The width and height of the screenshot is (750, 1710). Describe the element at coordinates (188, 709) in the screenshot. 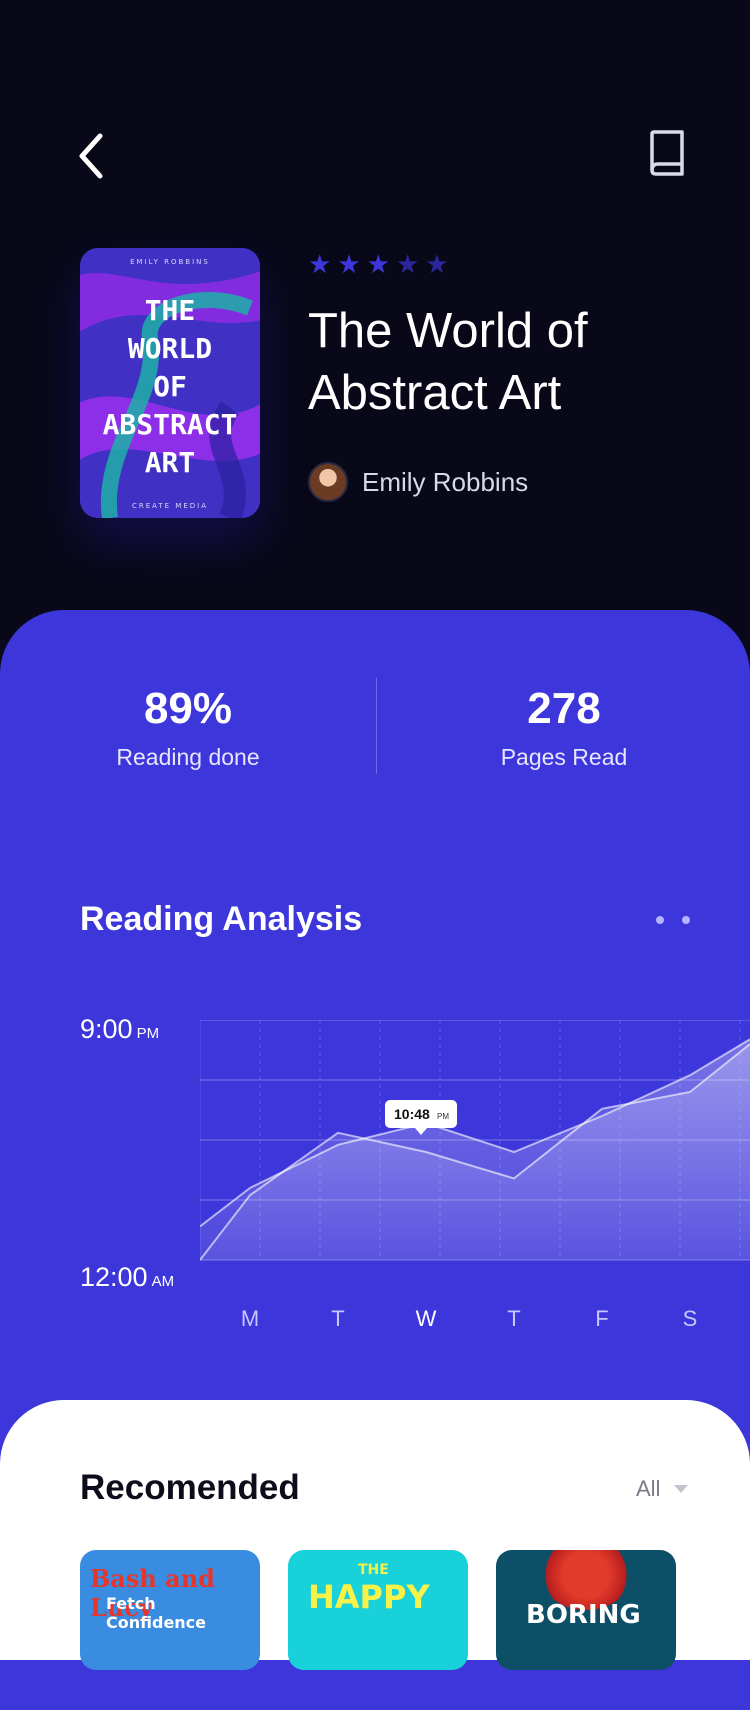

I see `reading-done-value: 89%` at that location.